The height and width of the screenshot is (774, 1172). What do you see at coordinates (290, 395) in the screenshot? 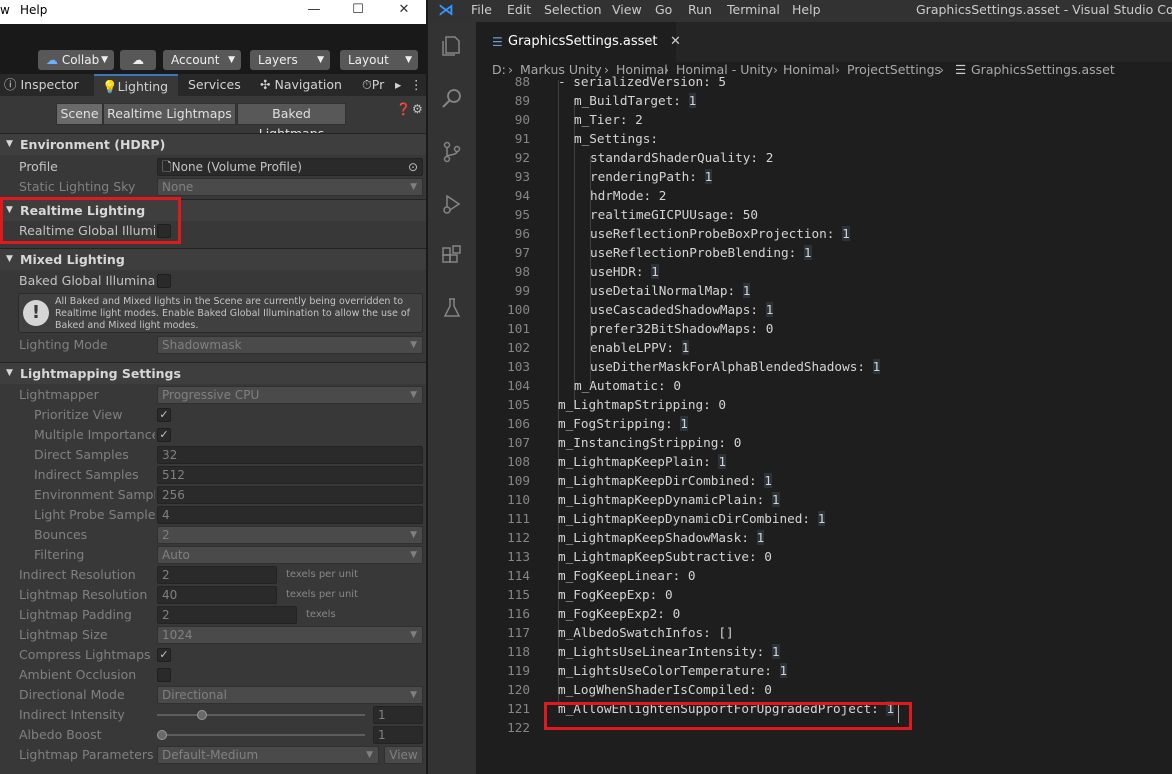
I see `lightmapper-dropdown: Progressive CPU ▼` at bounding box center [290, 395].